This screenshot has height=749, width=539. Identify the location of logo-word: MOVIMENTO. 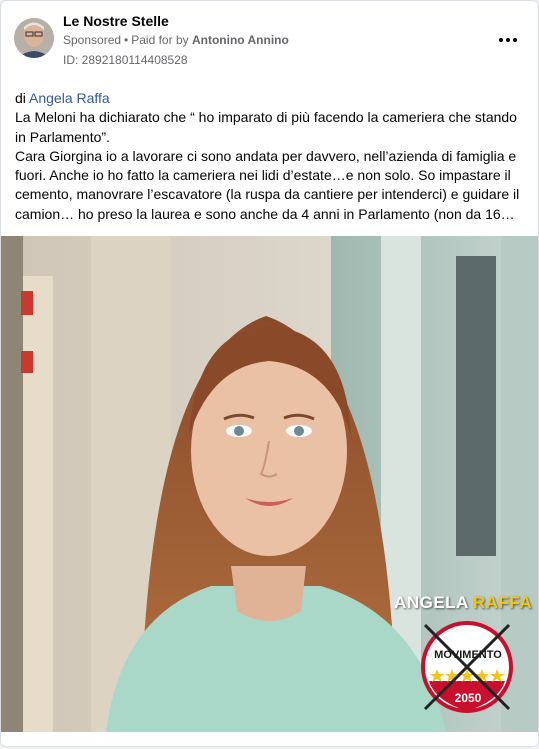
(468, 655).